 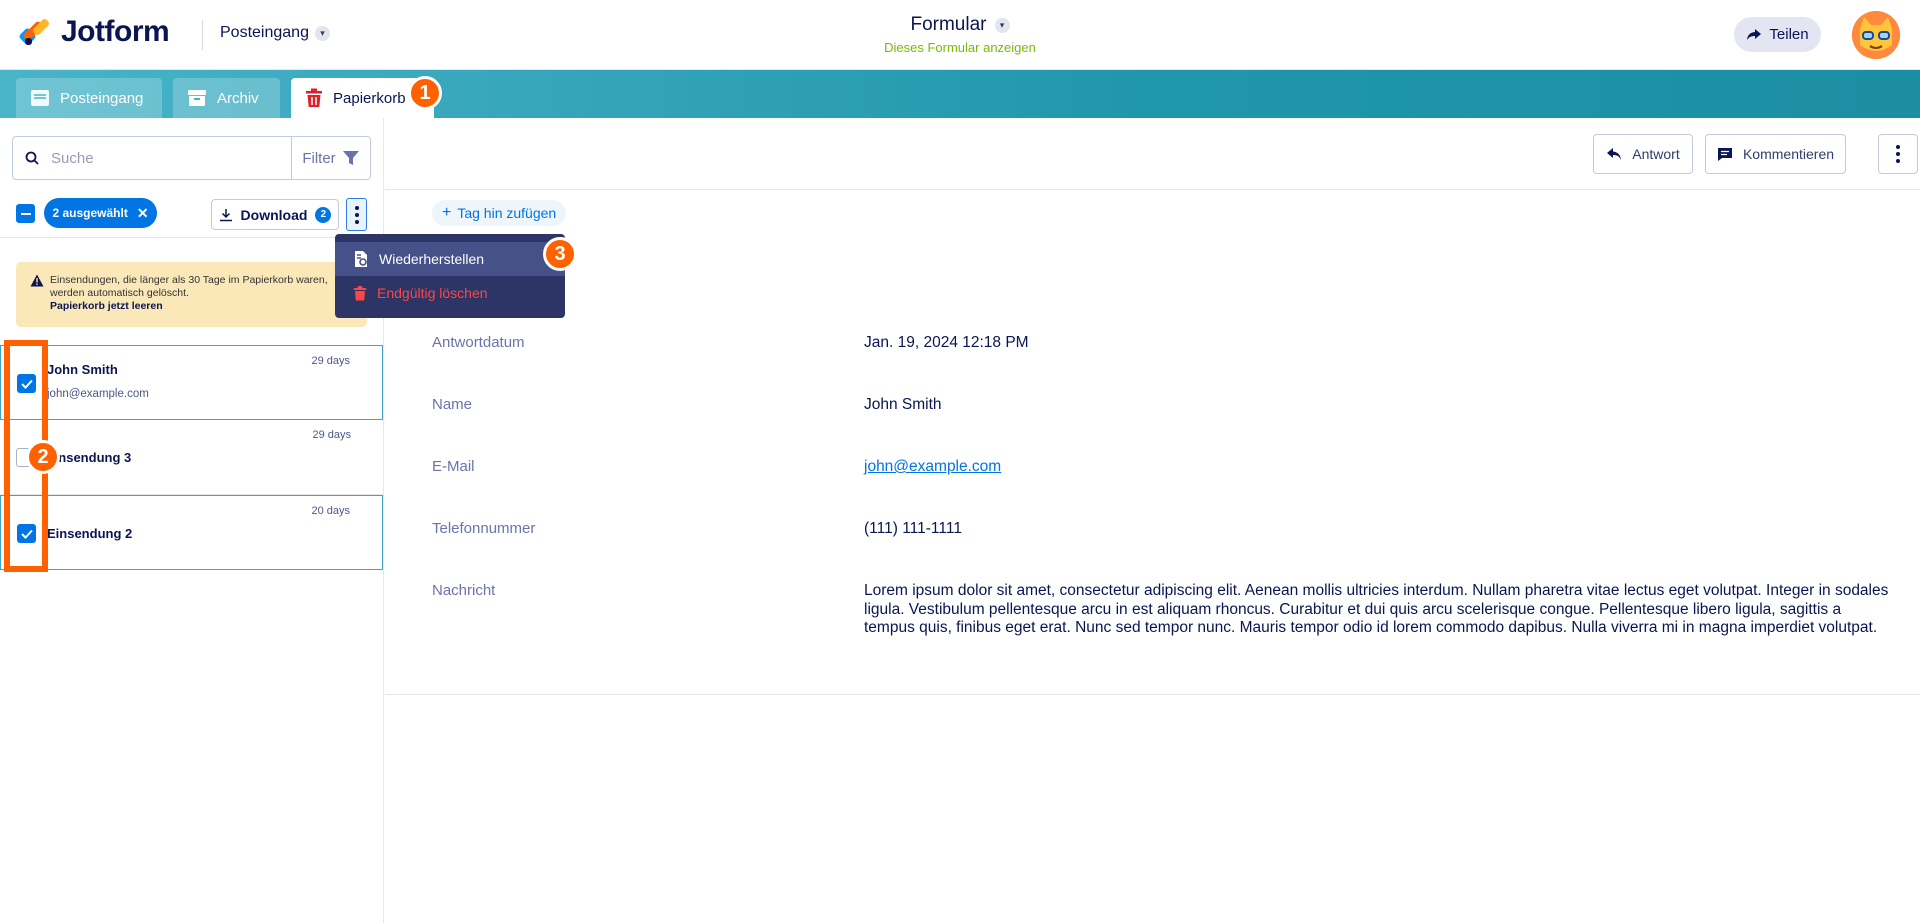 I want to click on comment-button: Kommentieren, so click(x=1775, y=154).